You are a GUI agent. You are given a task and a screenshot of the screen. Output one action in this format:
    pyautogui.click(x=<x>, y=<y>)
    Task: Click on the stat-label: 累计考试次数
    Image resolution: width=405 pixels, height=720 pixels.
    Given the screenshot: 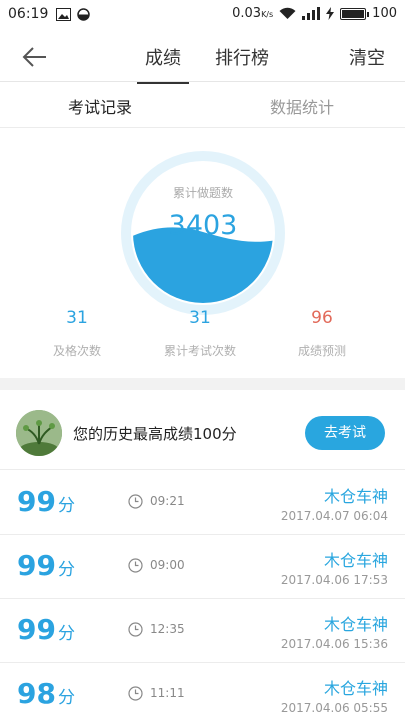 What is the action you would take?
    pyautogui.click(x=199, y=351)
    